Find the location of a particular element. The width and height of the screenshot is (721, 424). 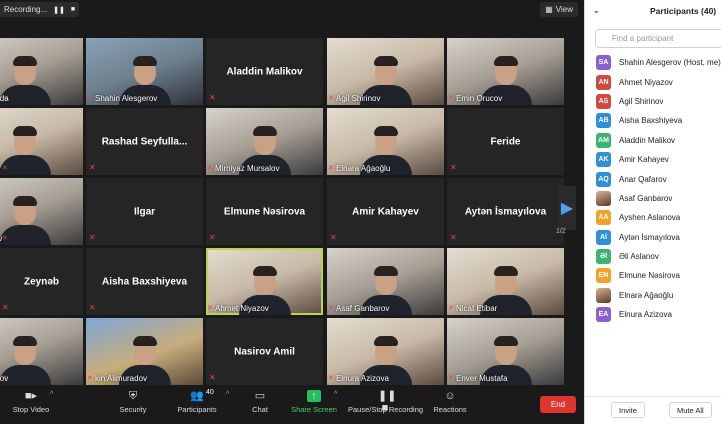

participant-list-item: AB Aisha Baxshiyeva is located at coordinates (653, 120).